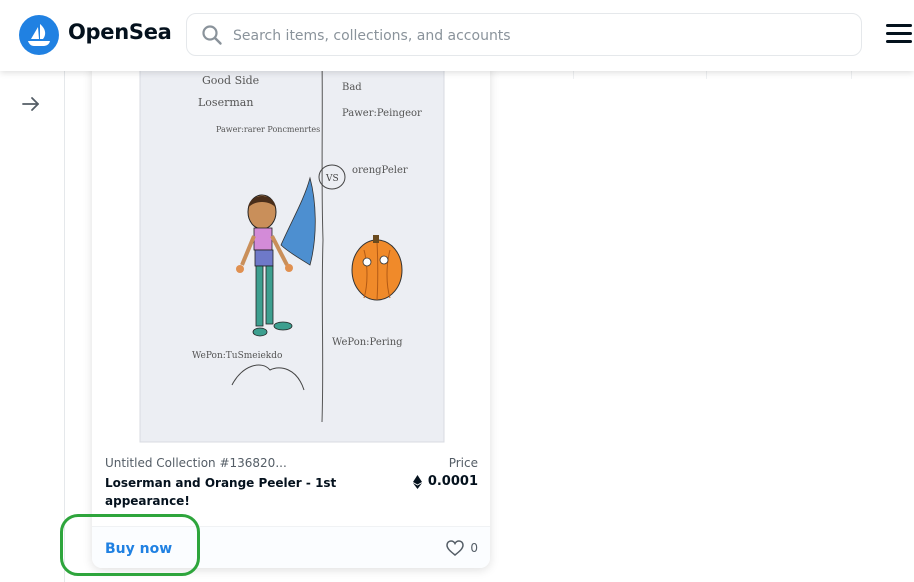  Describe the element at coordinates (225, 102) in the screenshot. I see `drawing-text: Loserman` at that location.